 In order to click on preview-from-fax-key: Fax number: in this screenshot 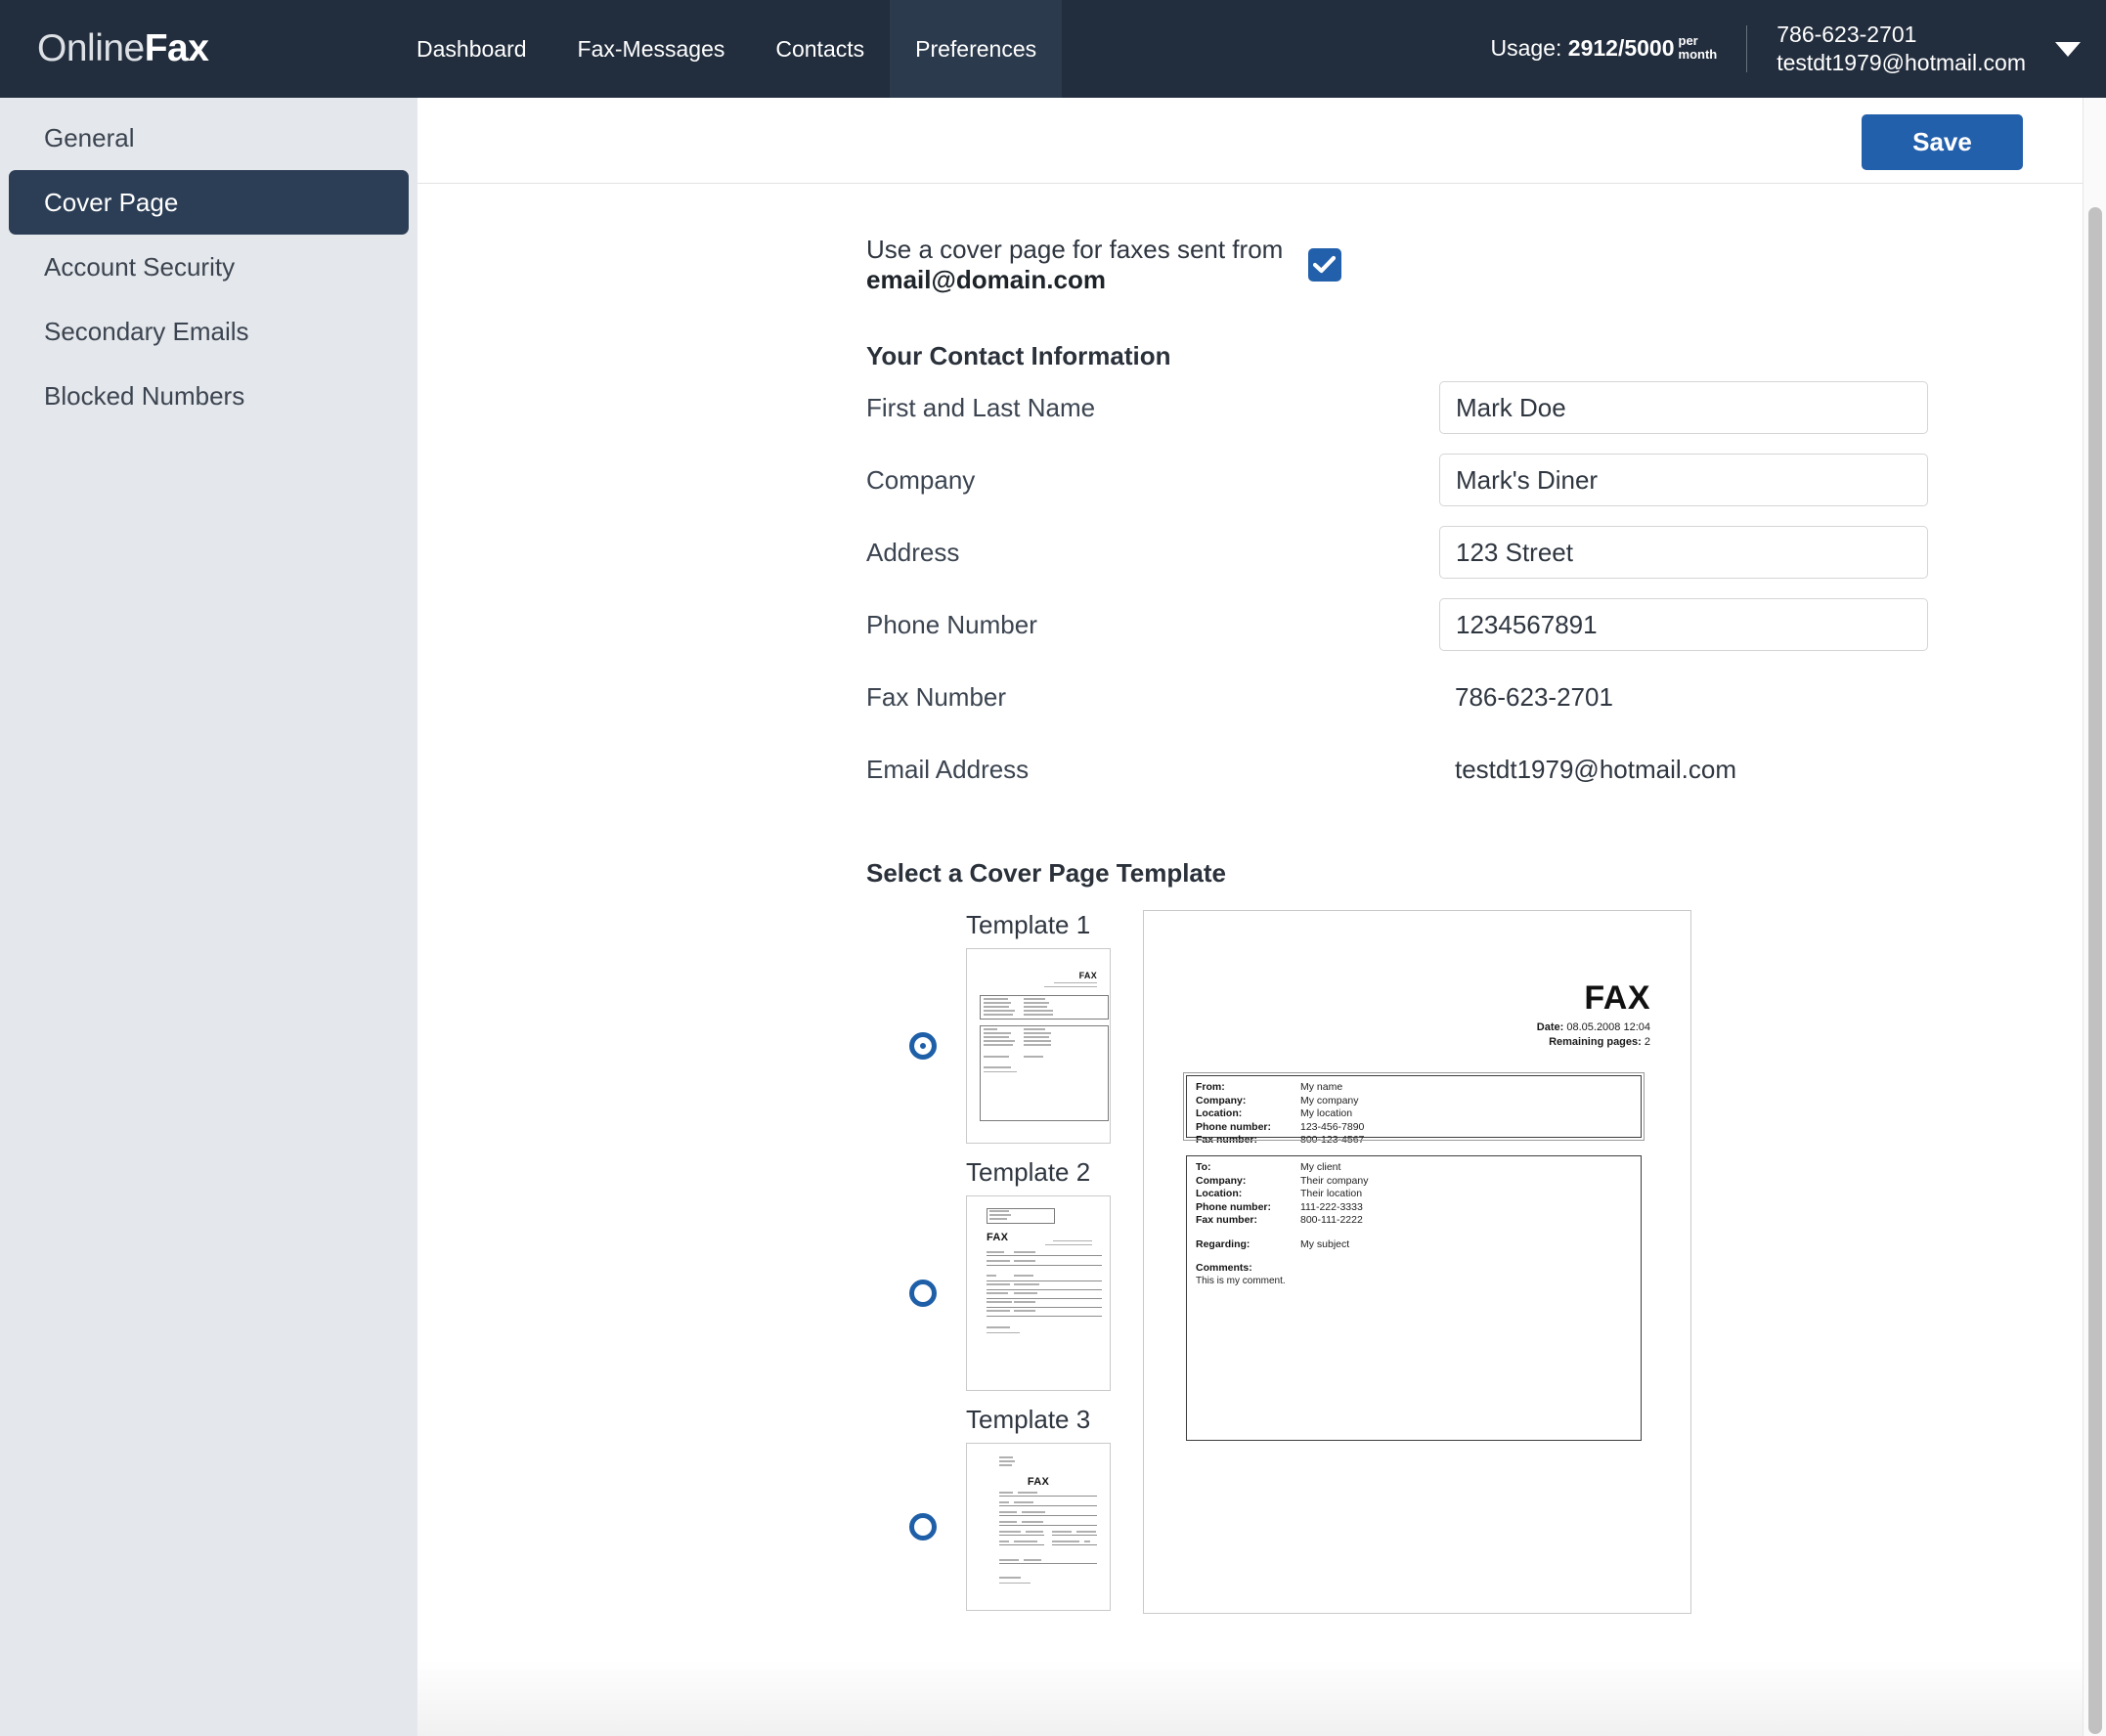, I will do `click(1227, 1140)`.